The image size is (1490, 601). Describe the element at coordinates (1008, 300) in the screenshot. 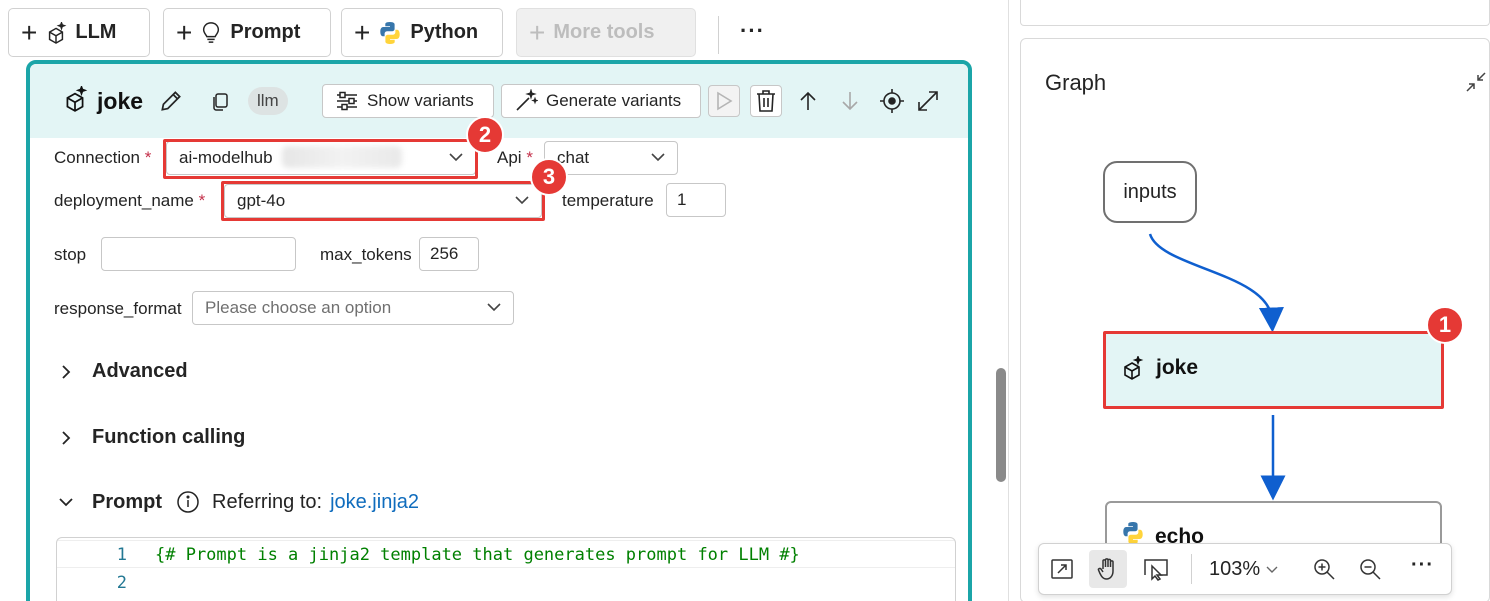

I see `pane-divider` at that location.